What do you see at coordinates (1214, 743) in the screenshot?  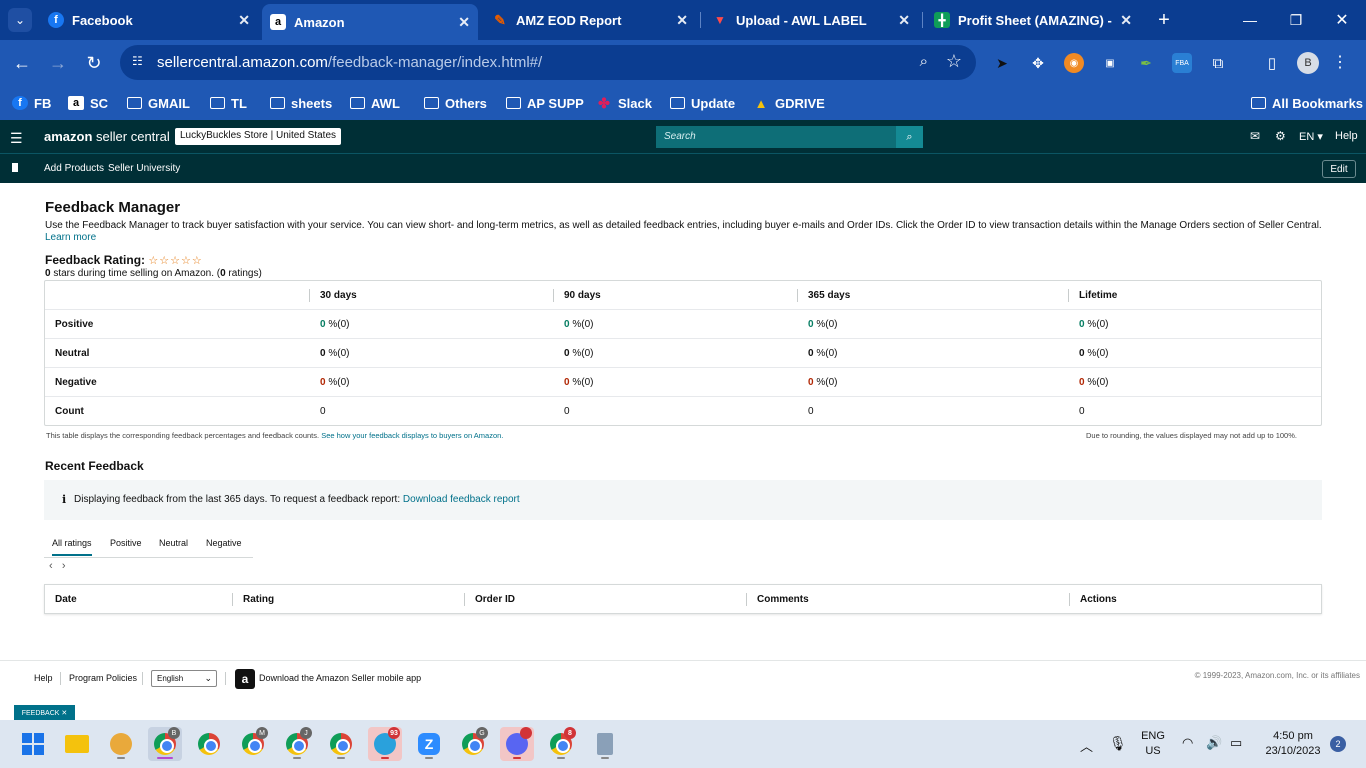 I see `volume-icon: 🔊` at bounding box center [1214, 743].